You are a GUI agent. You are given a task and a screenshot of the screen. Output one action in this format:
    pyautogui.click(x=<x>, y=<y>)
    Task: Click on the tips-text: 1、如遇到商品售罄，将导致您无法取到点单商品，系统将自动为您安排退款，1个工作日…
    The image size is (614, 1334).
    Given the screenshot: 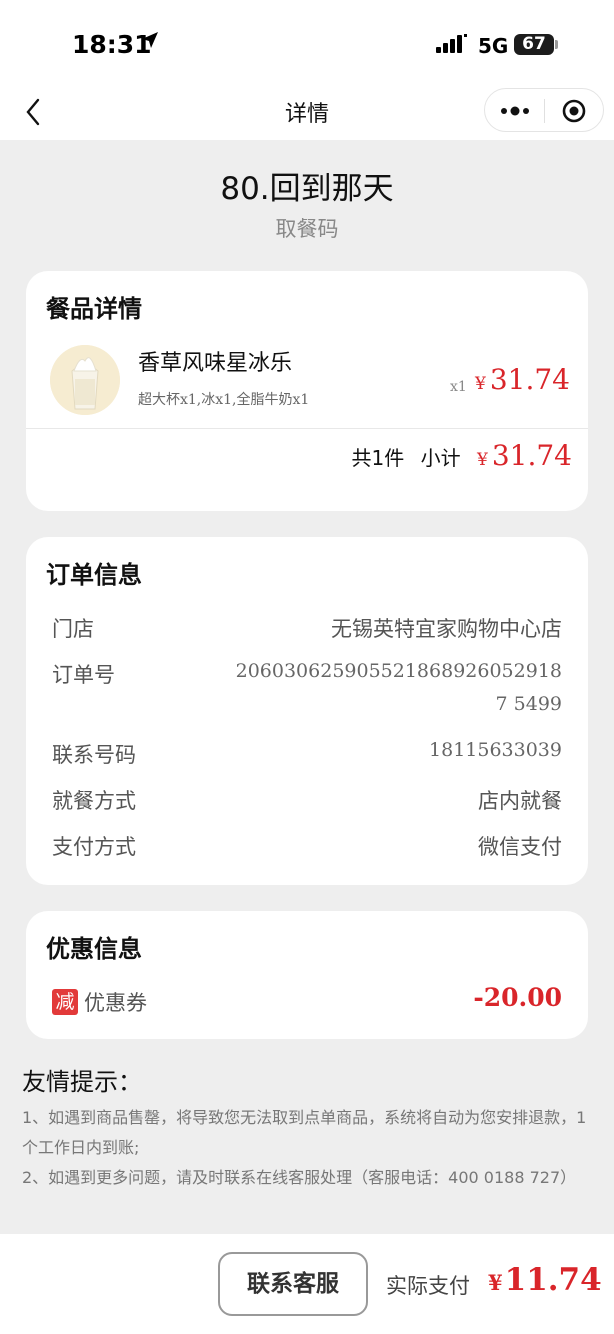 What is the action you would take?
    pyautogui.click(x=309, y=1148)
    